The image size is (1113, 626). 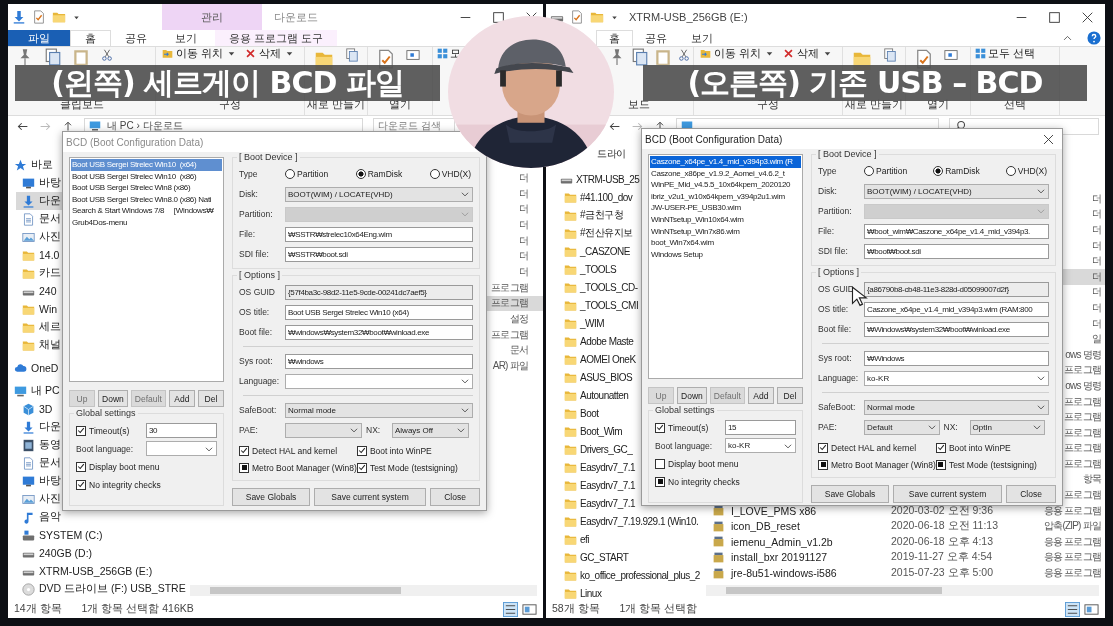 I want to click on table-cell: 압축(ZIP) 파일, so click(x=1072, y=526).